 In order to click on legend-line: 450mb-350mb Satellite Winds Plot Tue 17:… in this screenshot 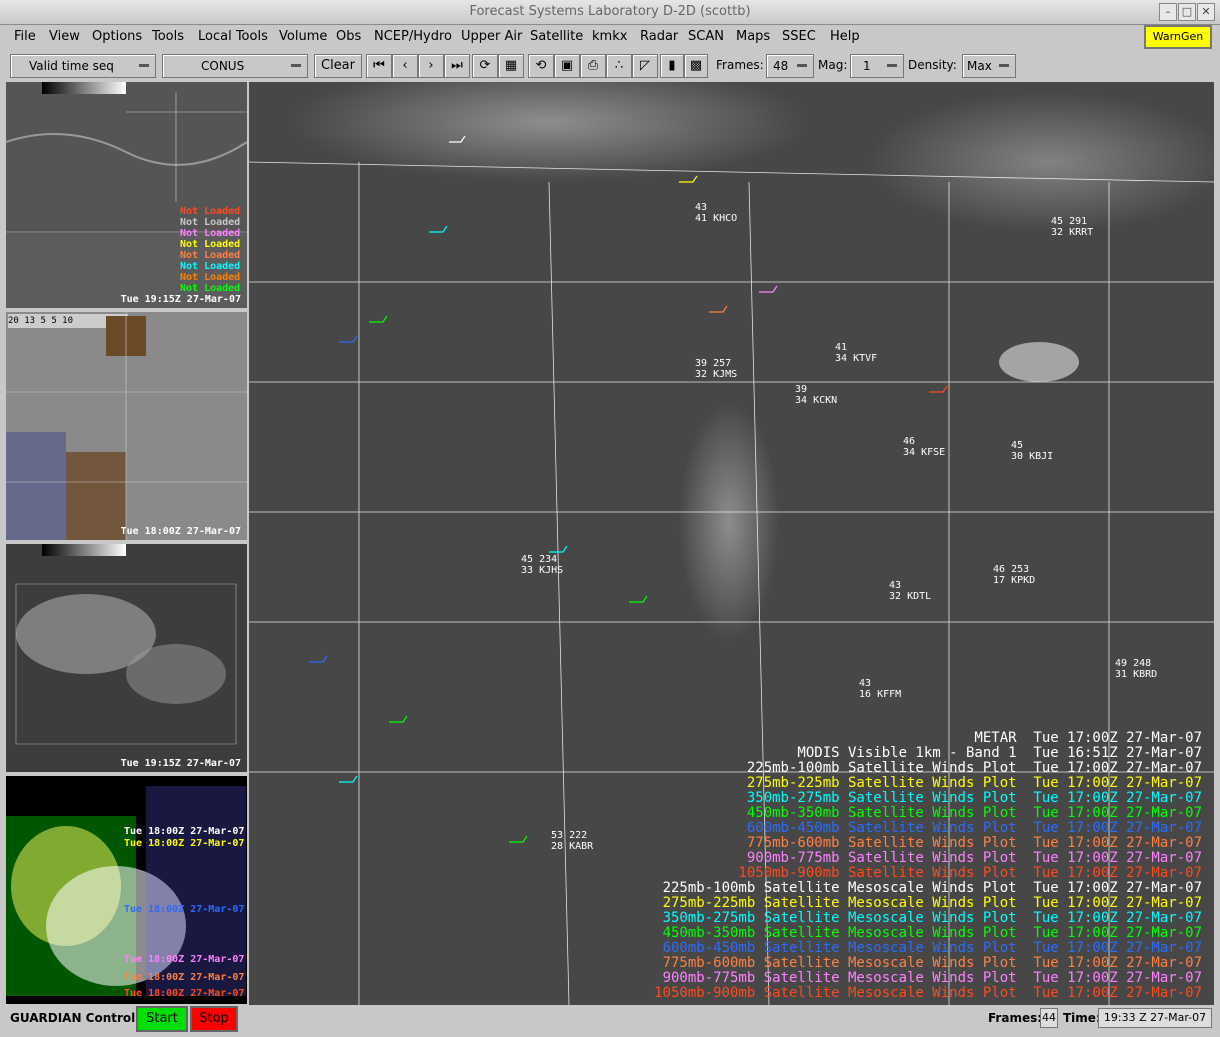, I will do `click(974, 813)`.